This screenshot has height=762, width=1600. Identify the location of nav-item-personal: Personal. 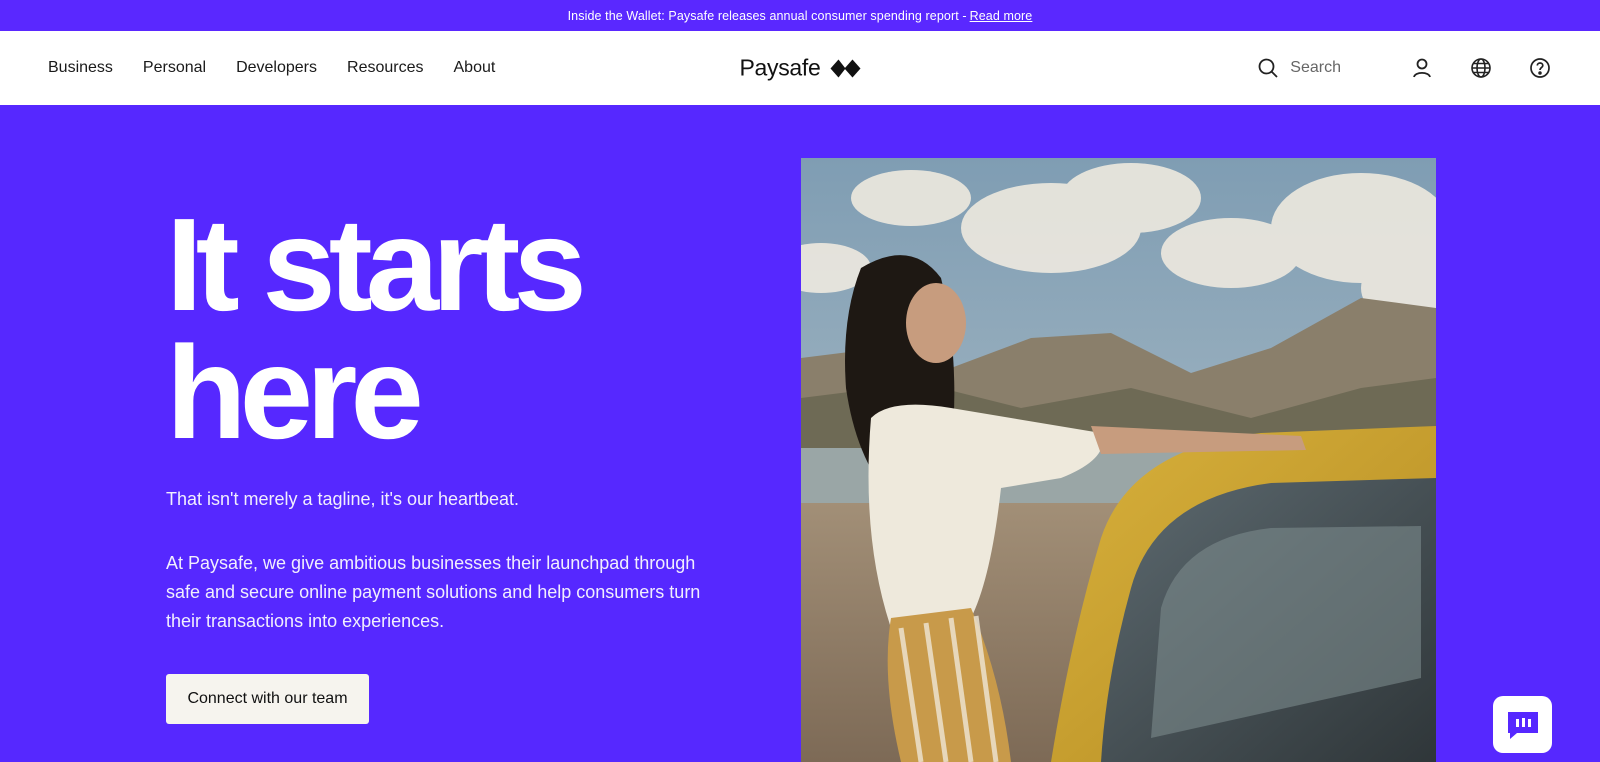
(174, 68).